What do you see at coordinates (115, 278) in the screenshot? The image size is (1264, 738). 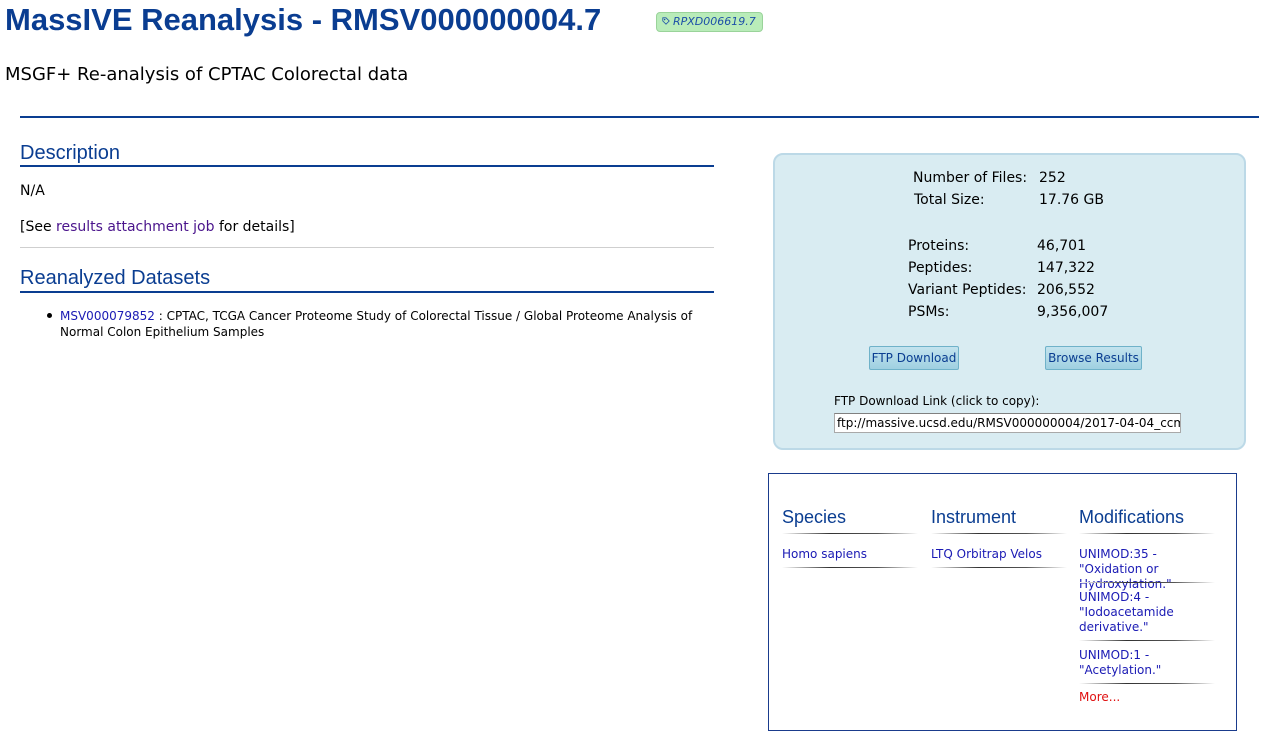 I see `reanalyzed-datasets-heading: Reanalyzed Datasets` at bounding box center [115, 278].